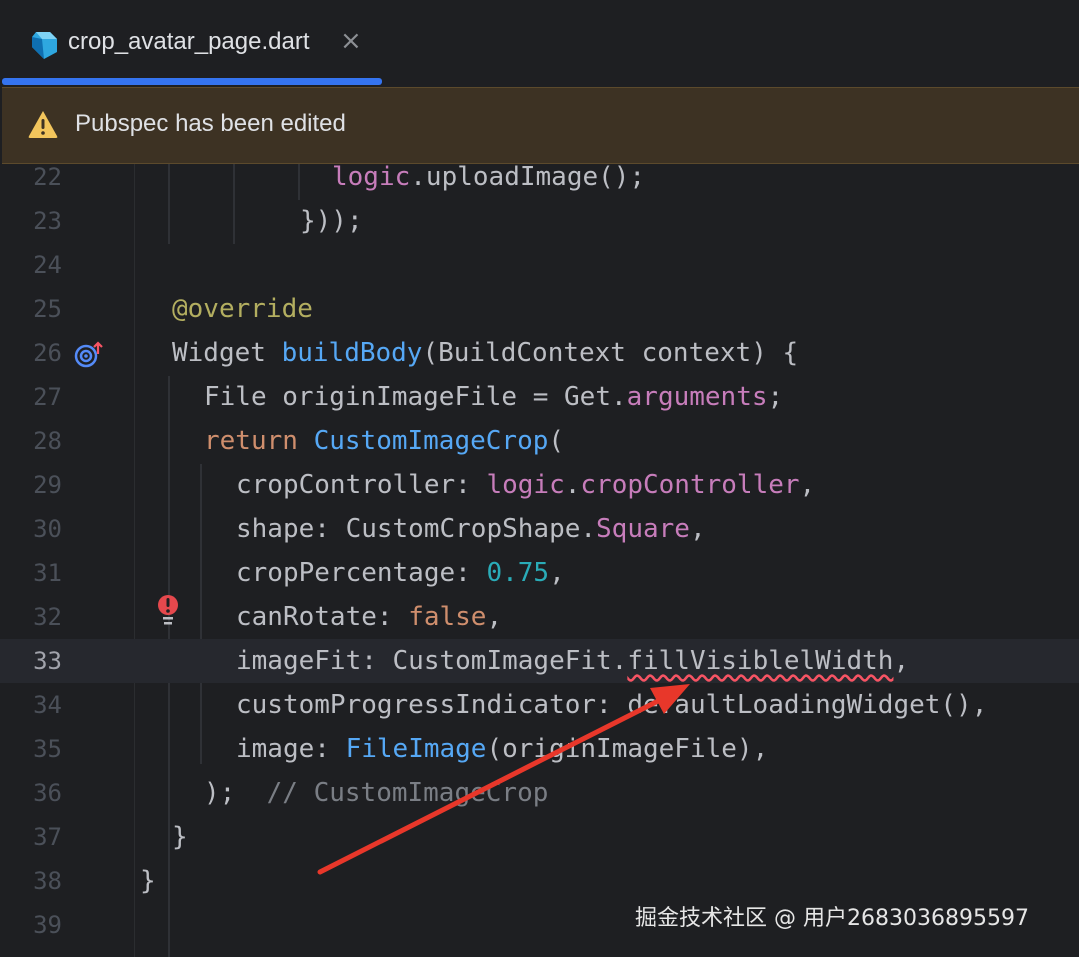 The width and height of the screenshot is (1079, 957). I want to click on code-token: buildBody, so click(352, 353).